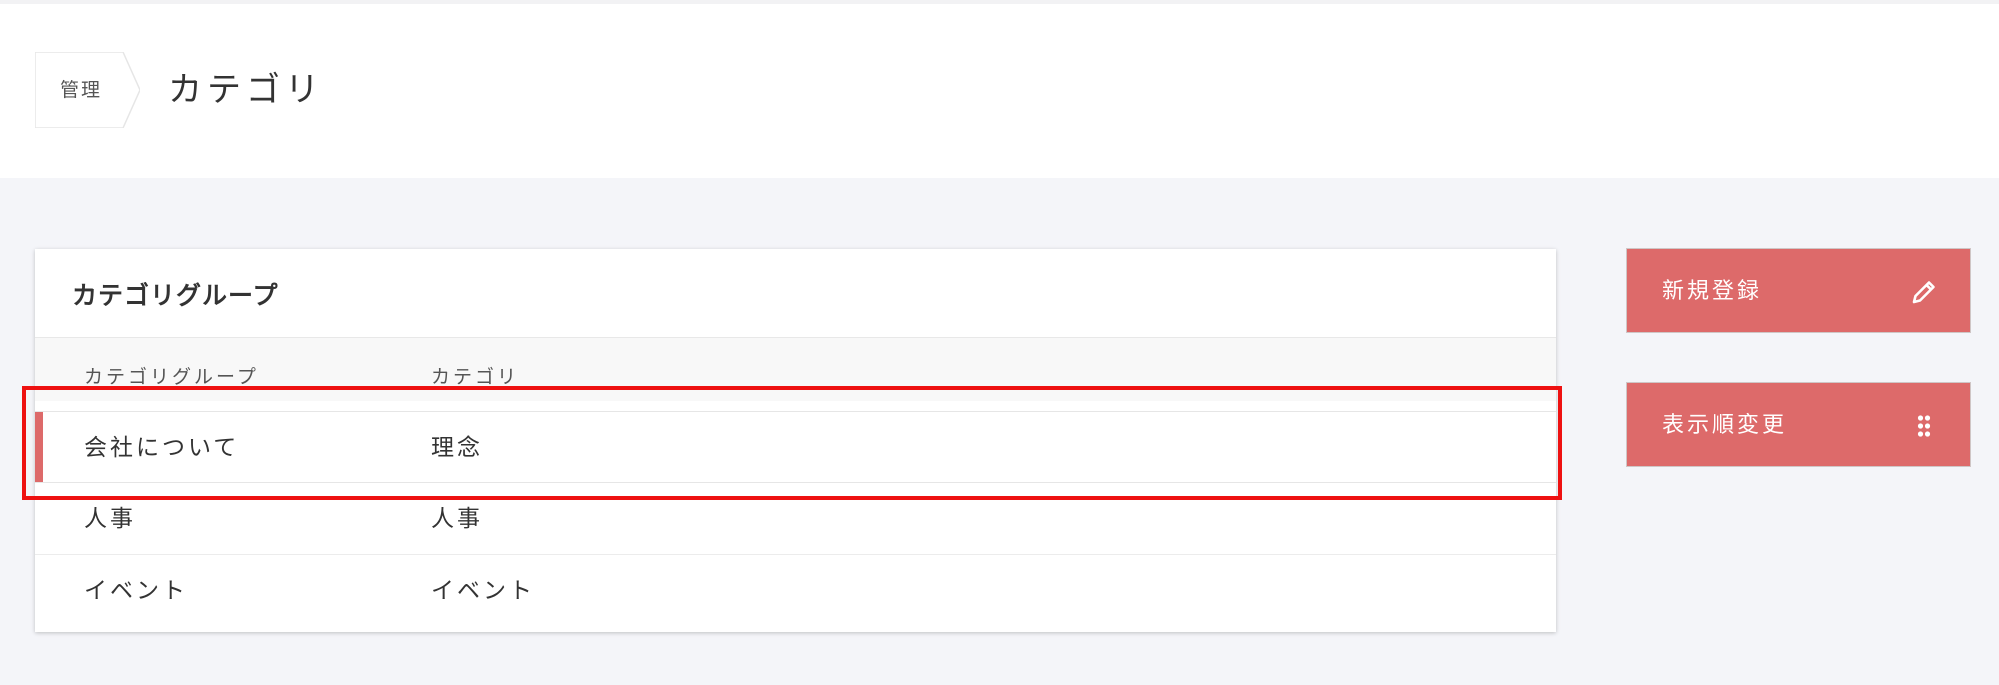 The width and height of the screenshot is (1999, 685). I want to click on row-group-cell: 会社について, so click(162, 448).